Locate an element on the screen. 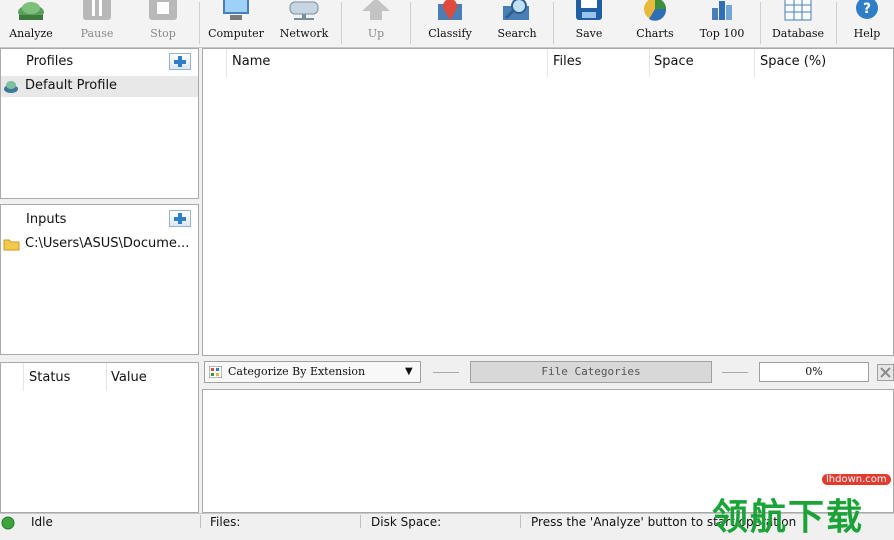  list-item: Default Profile is located at coordinates (99, 86).